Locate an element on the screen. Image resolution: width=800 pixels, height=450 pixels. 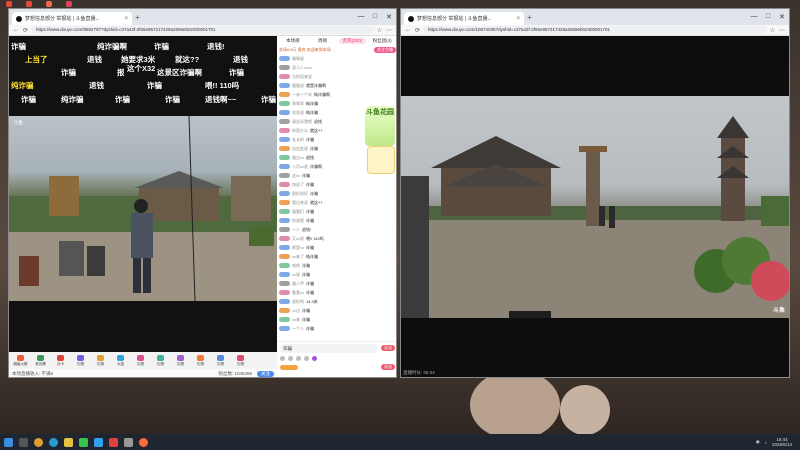
chat-username: 你说呢 is located at coordinates (298, 221).